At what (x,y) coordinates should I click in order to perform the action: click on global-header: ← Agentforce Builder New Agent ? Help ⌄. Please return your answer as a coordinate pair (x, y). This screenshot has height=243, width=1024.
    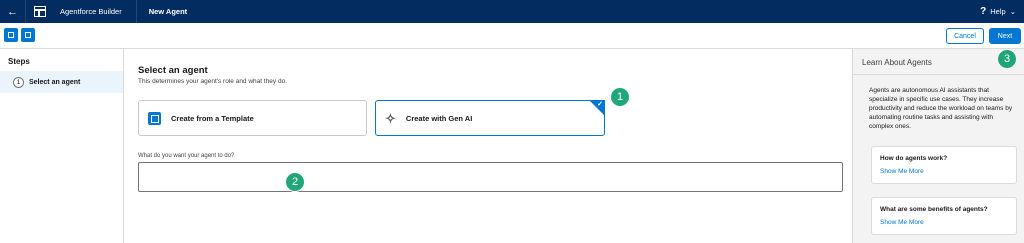
    Looking at the image, I should click on (512, 11).